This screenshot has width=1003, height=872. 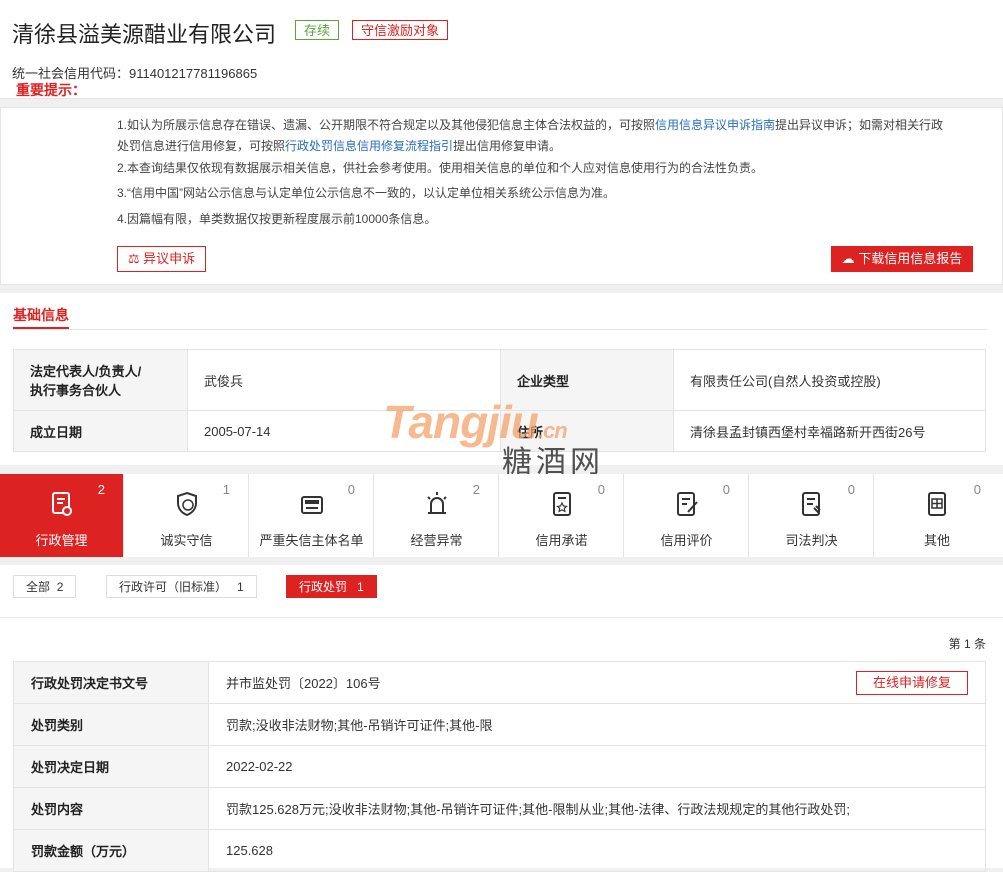 What do you see at coordinates (686, 540) in the screenshot?
I see `tab-label: 信用评价` at bounding box center [686, 540].